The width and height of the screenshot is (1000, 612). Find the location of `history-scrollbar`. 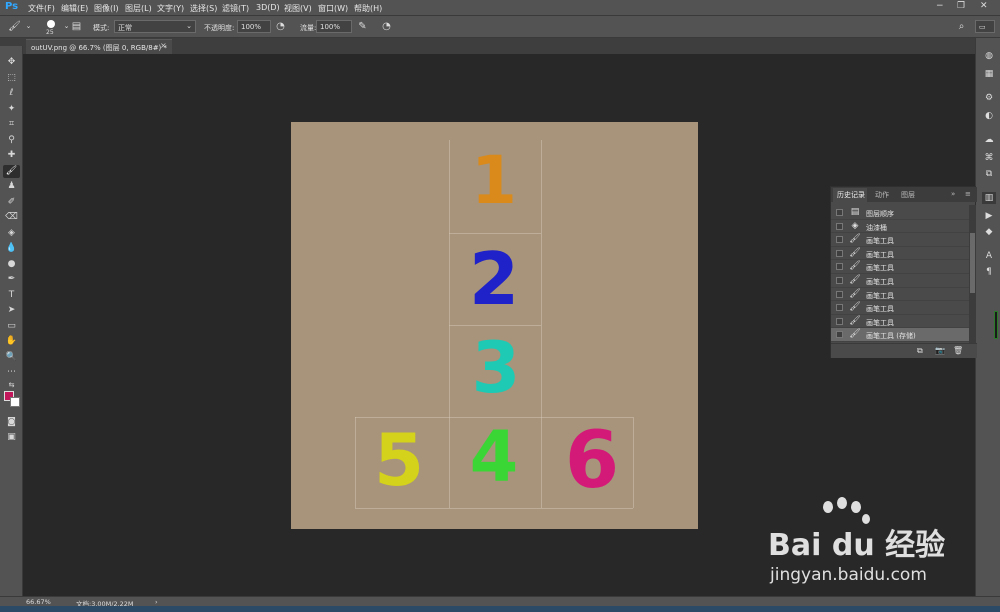

history-scrollbar is located at coordinates (972, 274).